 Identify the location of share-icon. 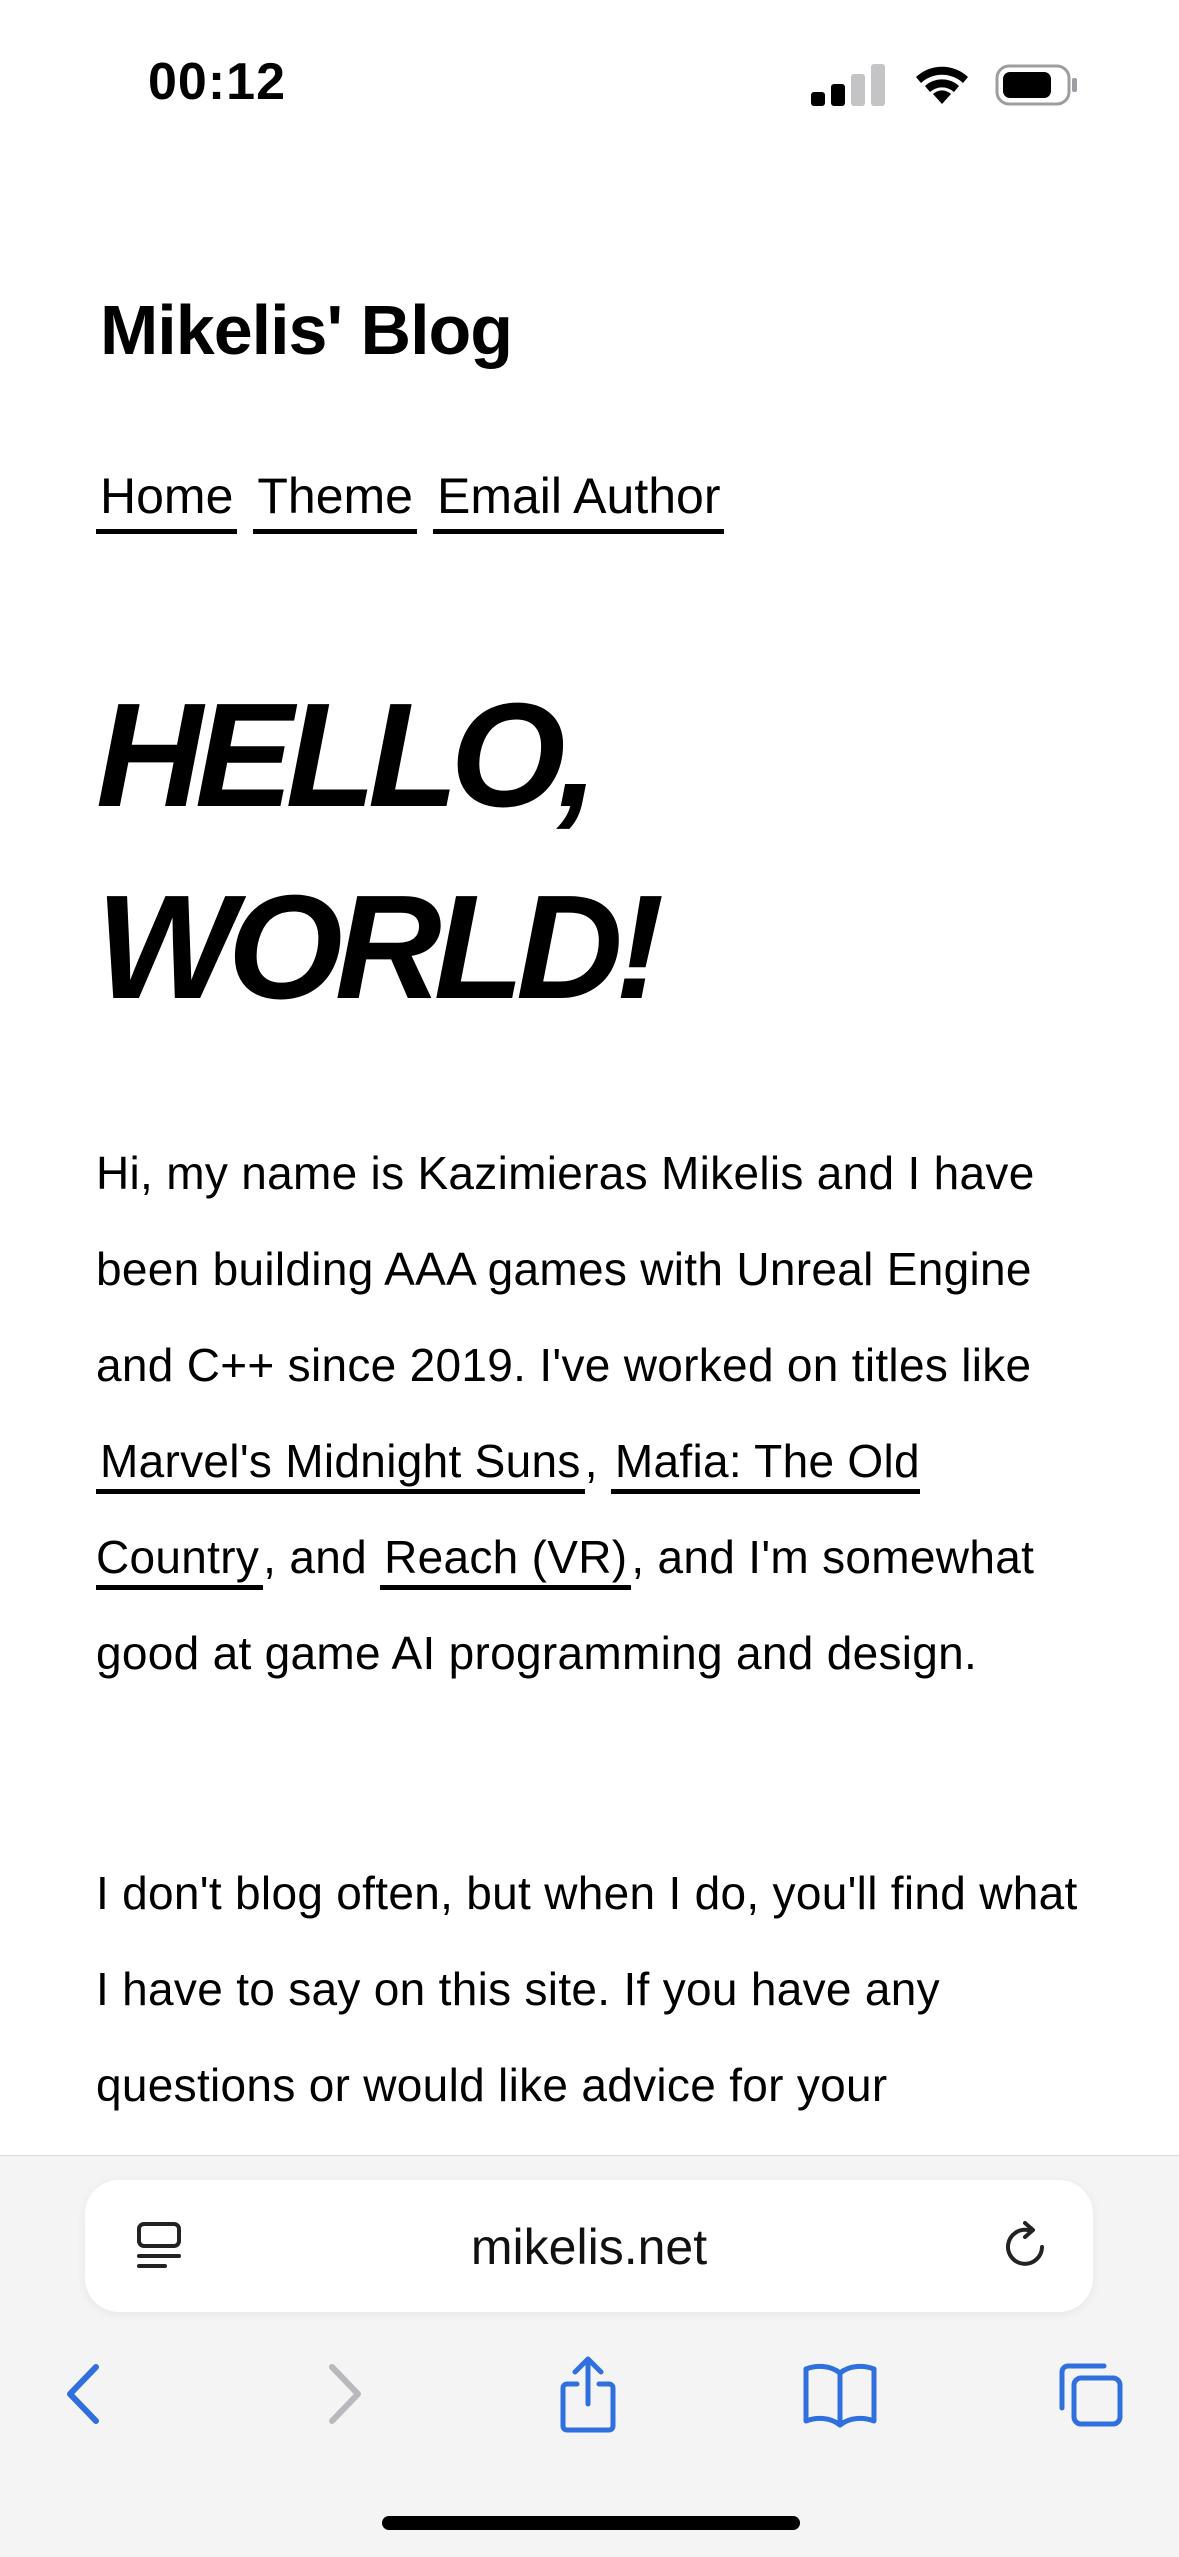
(588, 2396).